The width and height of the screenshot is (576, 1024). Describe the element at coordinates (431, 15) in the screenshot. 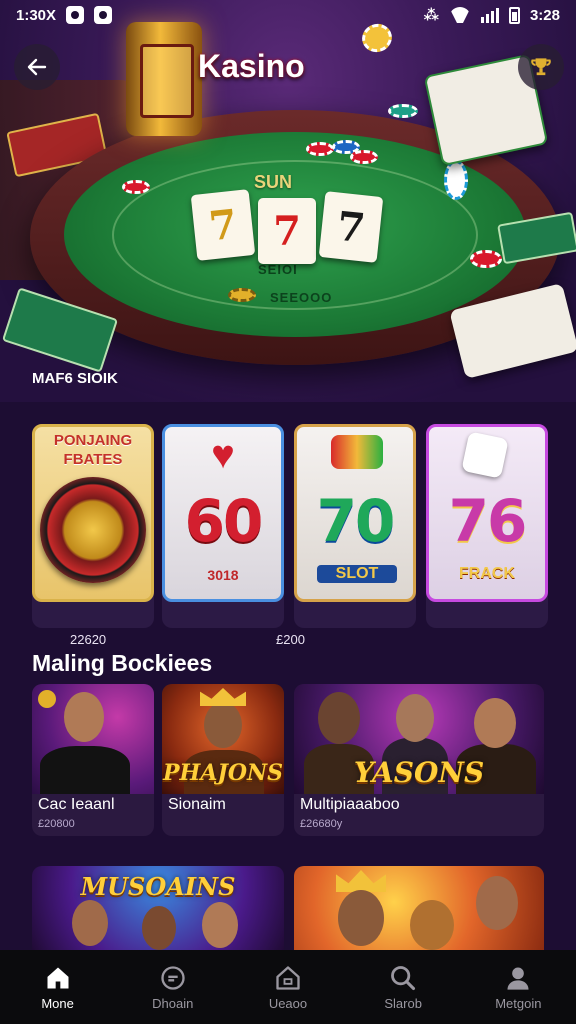

I see `vibrate-icon: ⁂` at that location.